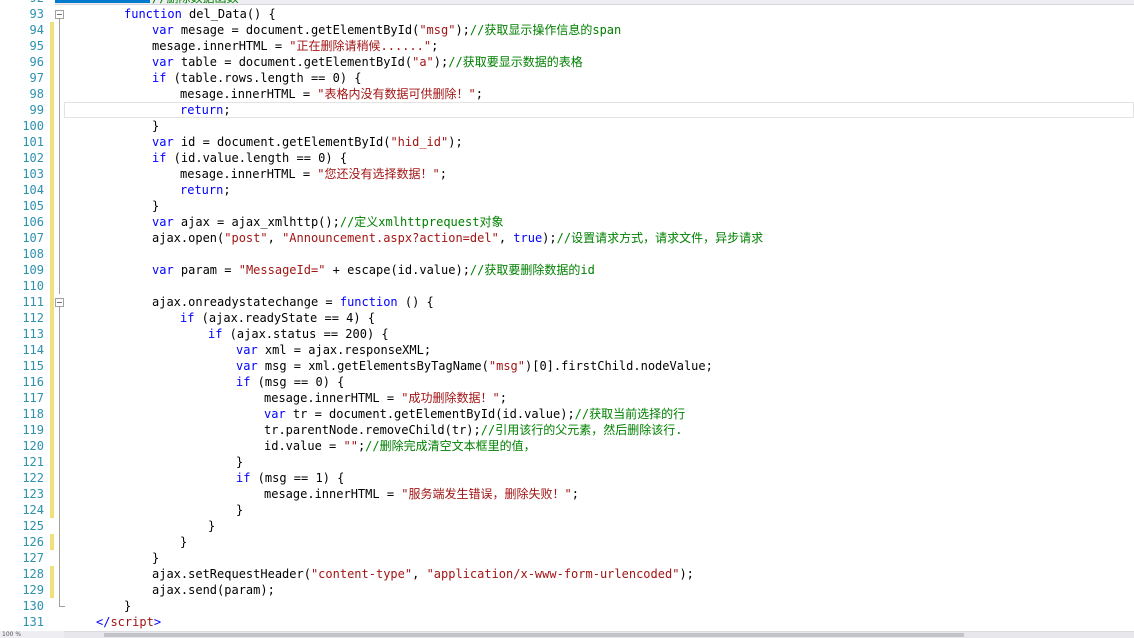 The image size is (1134, 638). Describe the element at coordinates (599, 46) in the screenshot. I see `code-text: mesage.innerHTML = "正在删除请稍候......";` at that location.